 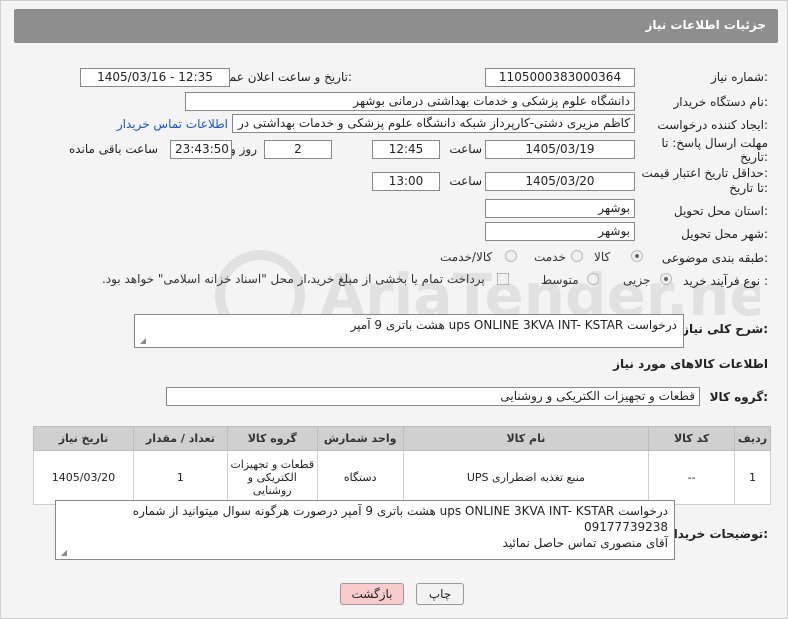 What do you see at coordinates (560, 149) in the screenshot?
I see `deadline-date-field: 1405/03/19` at bounding box center [560, 149].